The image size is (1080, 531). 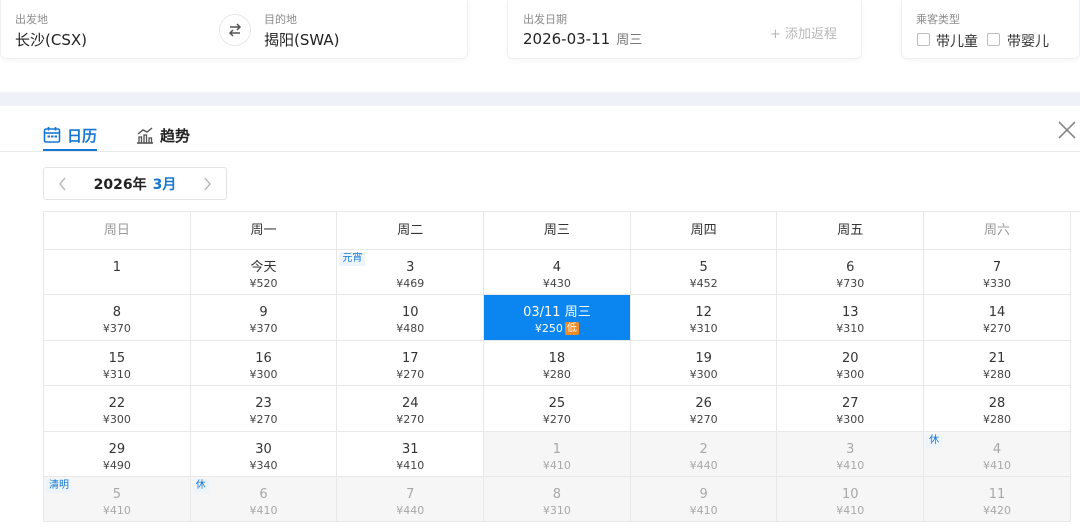 What do you see at coordinates (704, 499) in the screenshot?
I see `calendar-day: 9 ¥410` at bounding box center [704, 499].